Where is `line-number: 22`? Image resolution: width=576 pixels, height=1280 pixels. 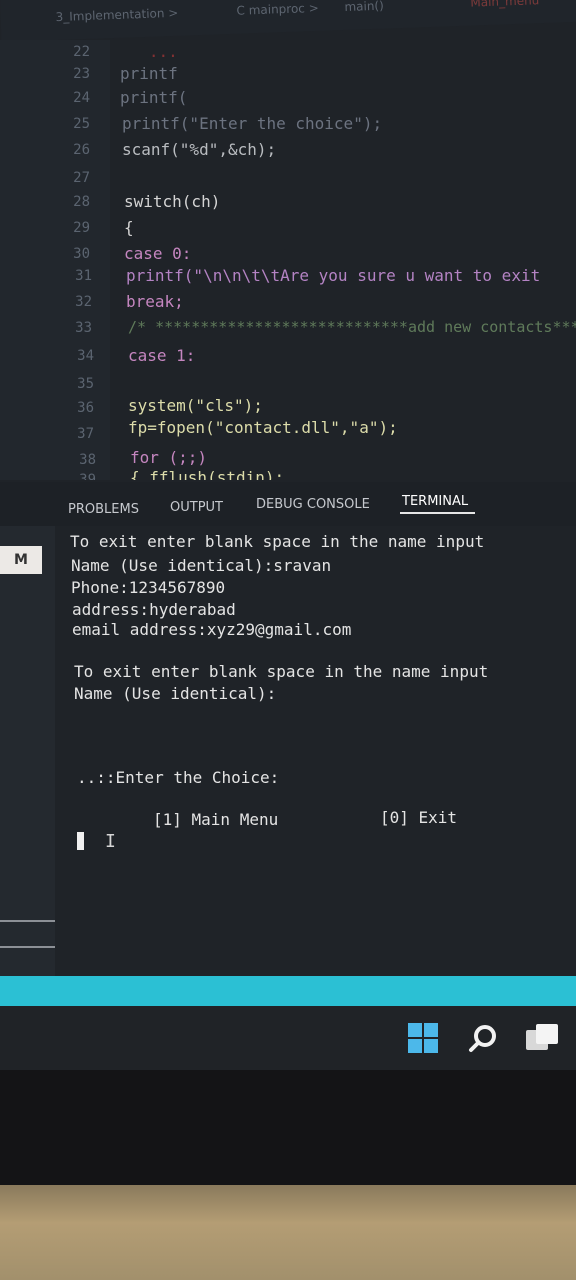
line-number: 22 is located at coordinates (81, 52).